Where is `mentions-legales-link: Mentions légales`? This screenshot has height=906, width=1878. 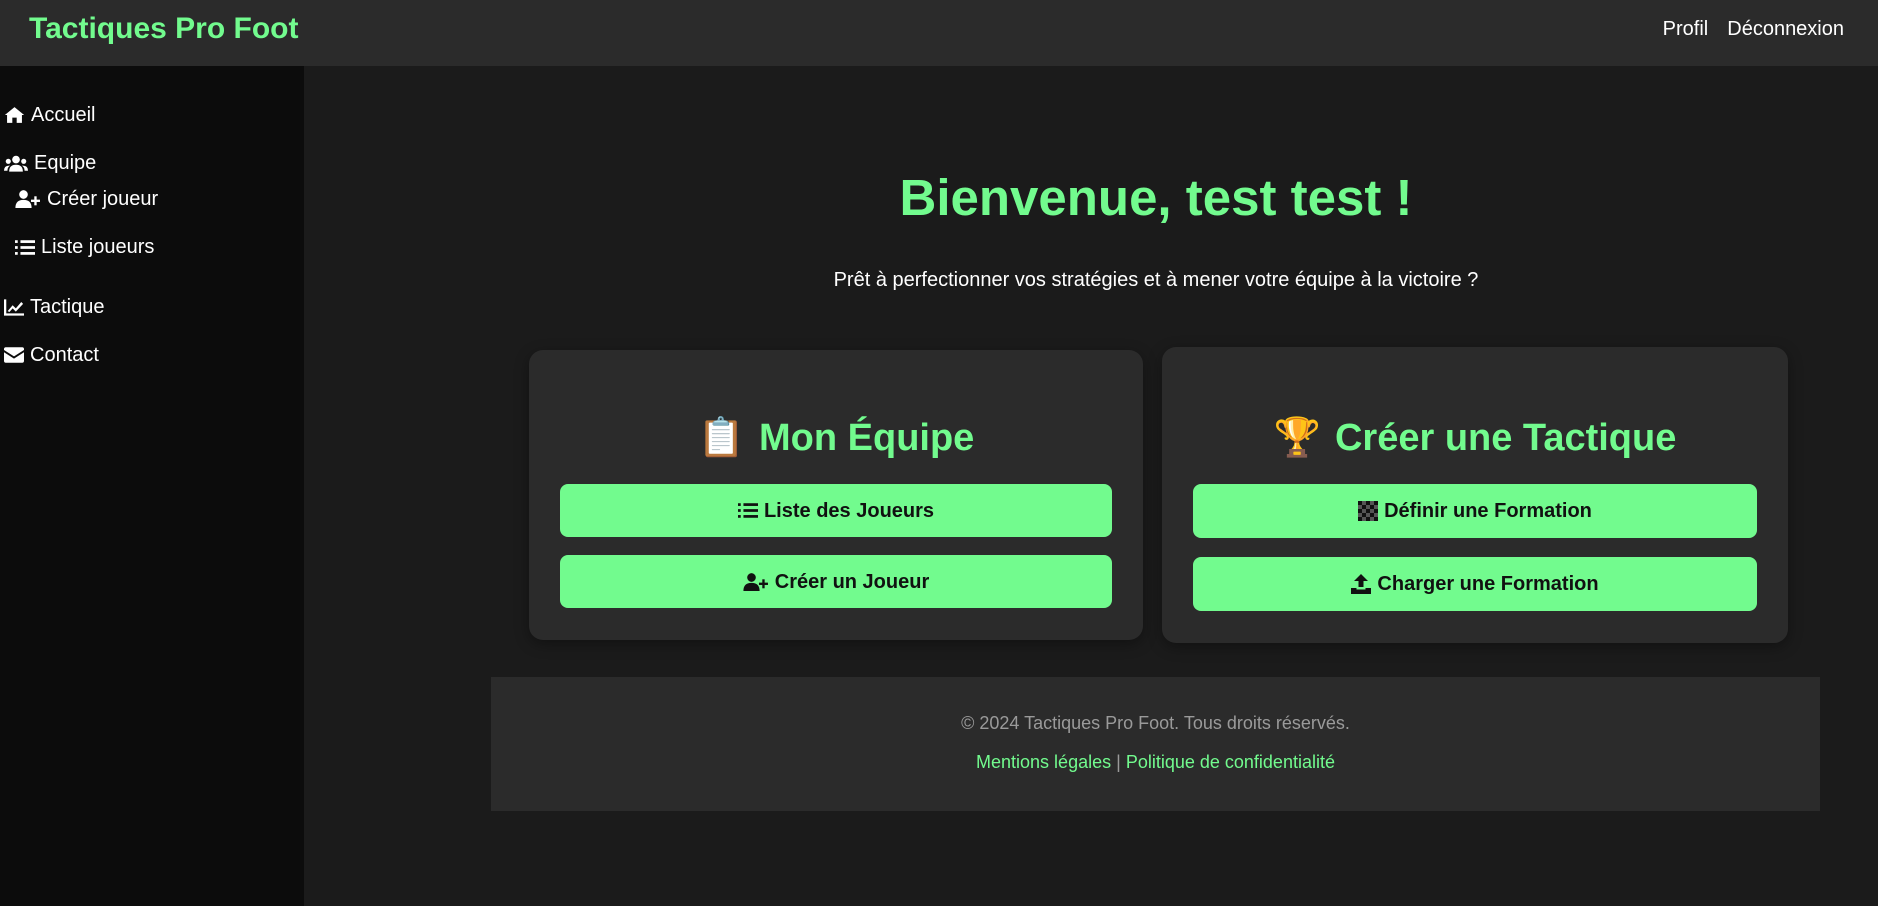 mentions-legales-link: Mentions légales is located at coordinates (1043, 762).